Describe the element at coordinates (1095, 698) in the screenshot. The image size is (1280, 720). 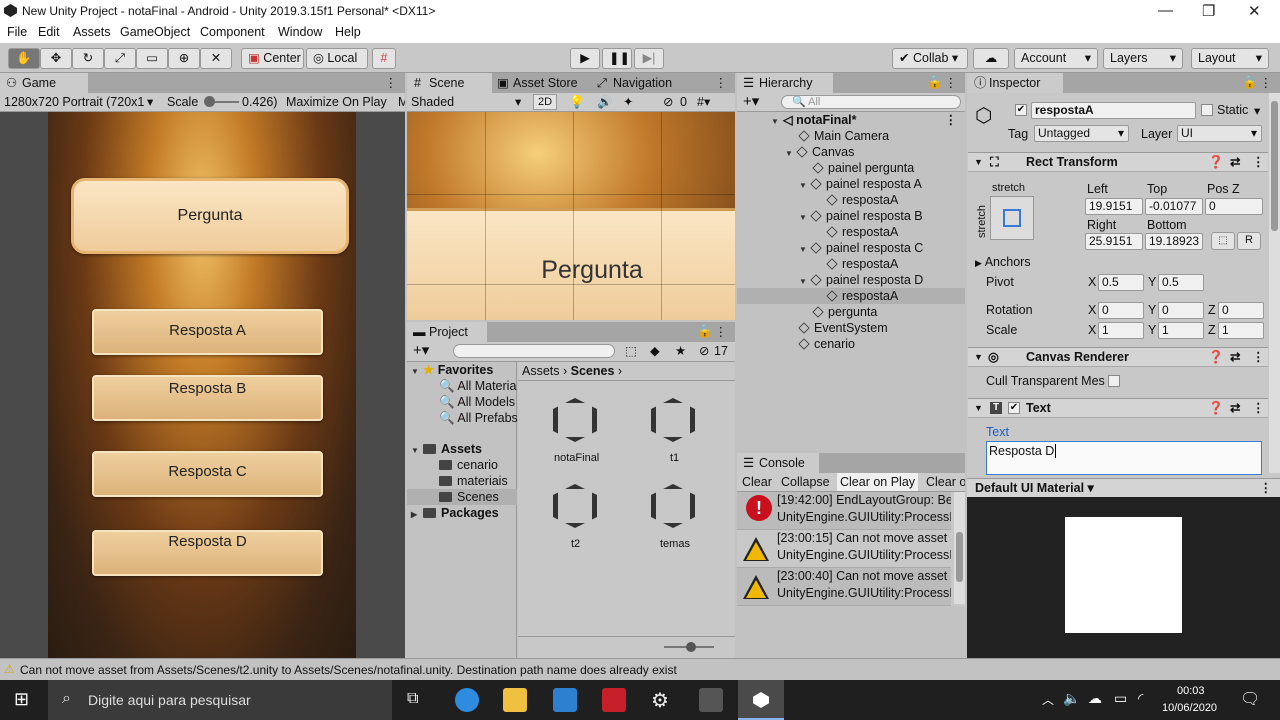
I see `onedrive-cloud-icon: ☁` at that location.